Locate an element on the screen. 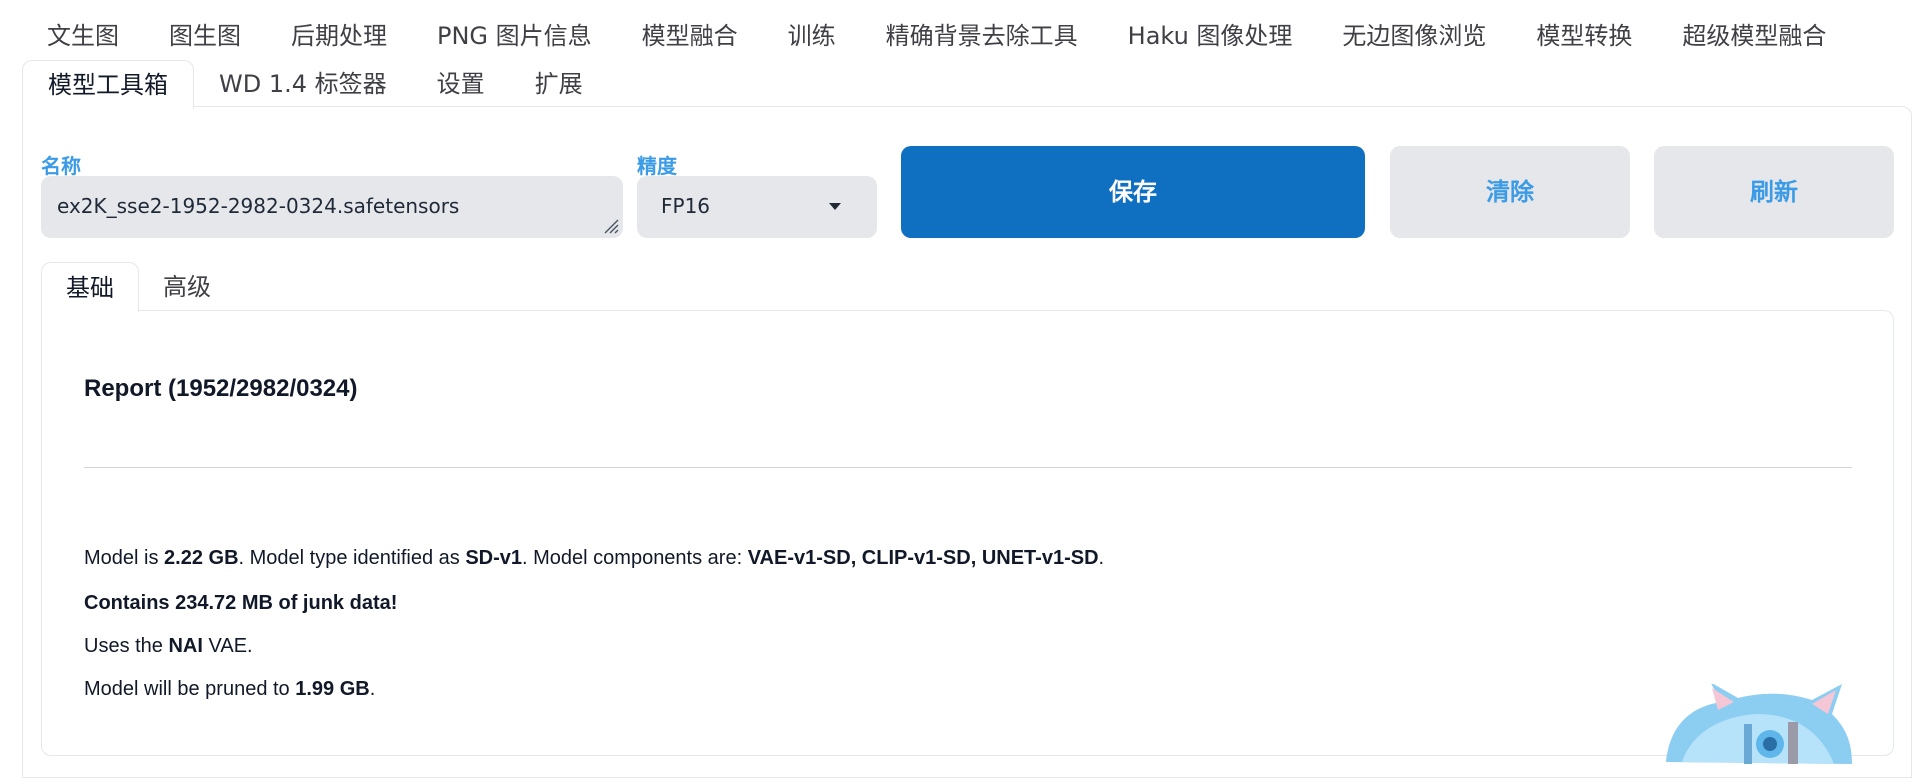  tab-extensions: 扩展 is located at coordinates (559, 84).